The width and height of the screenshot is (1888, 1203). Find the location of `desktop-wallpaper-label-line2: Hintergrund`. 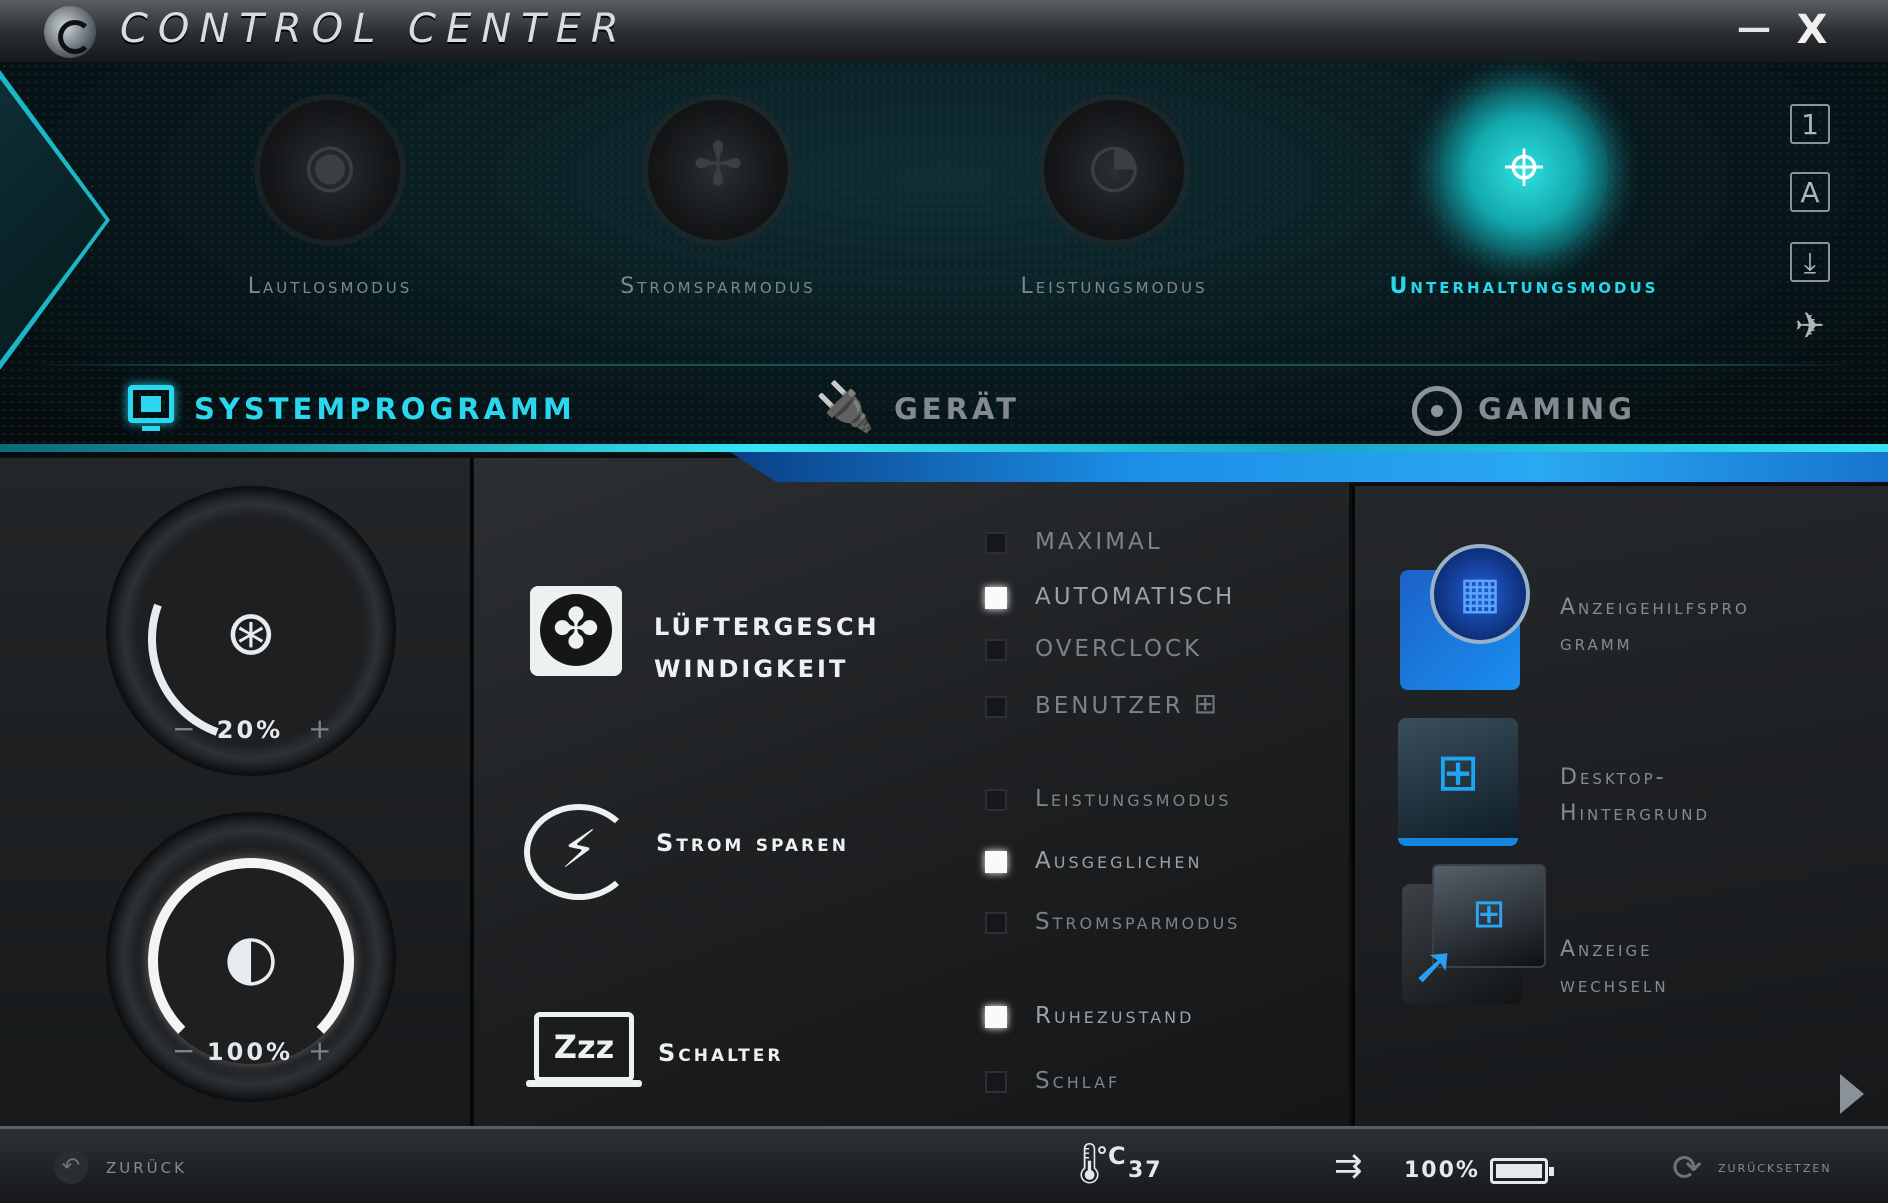

desktop-wallpaper-label-line2: Hintergrund is located at coordinates (1635, 813).